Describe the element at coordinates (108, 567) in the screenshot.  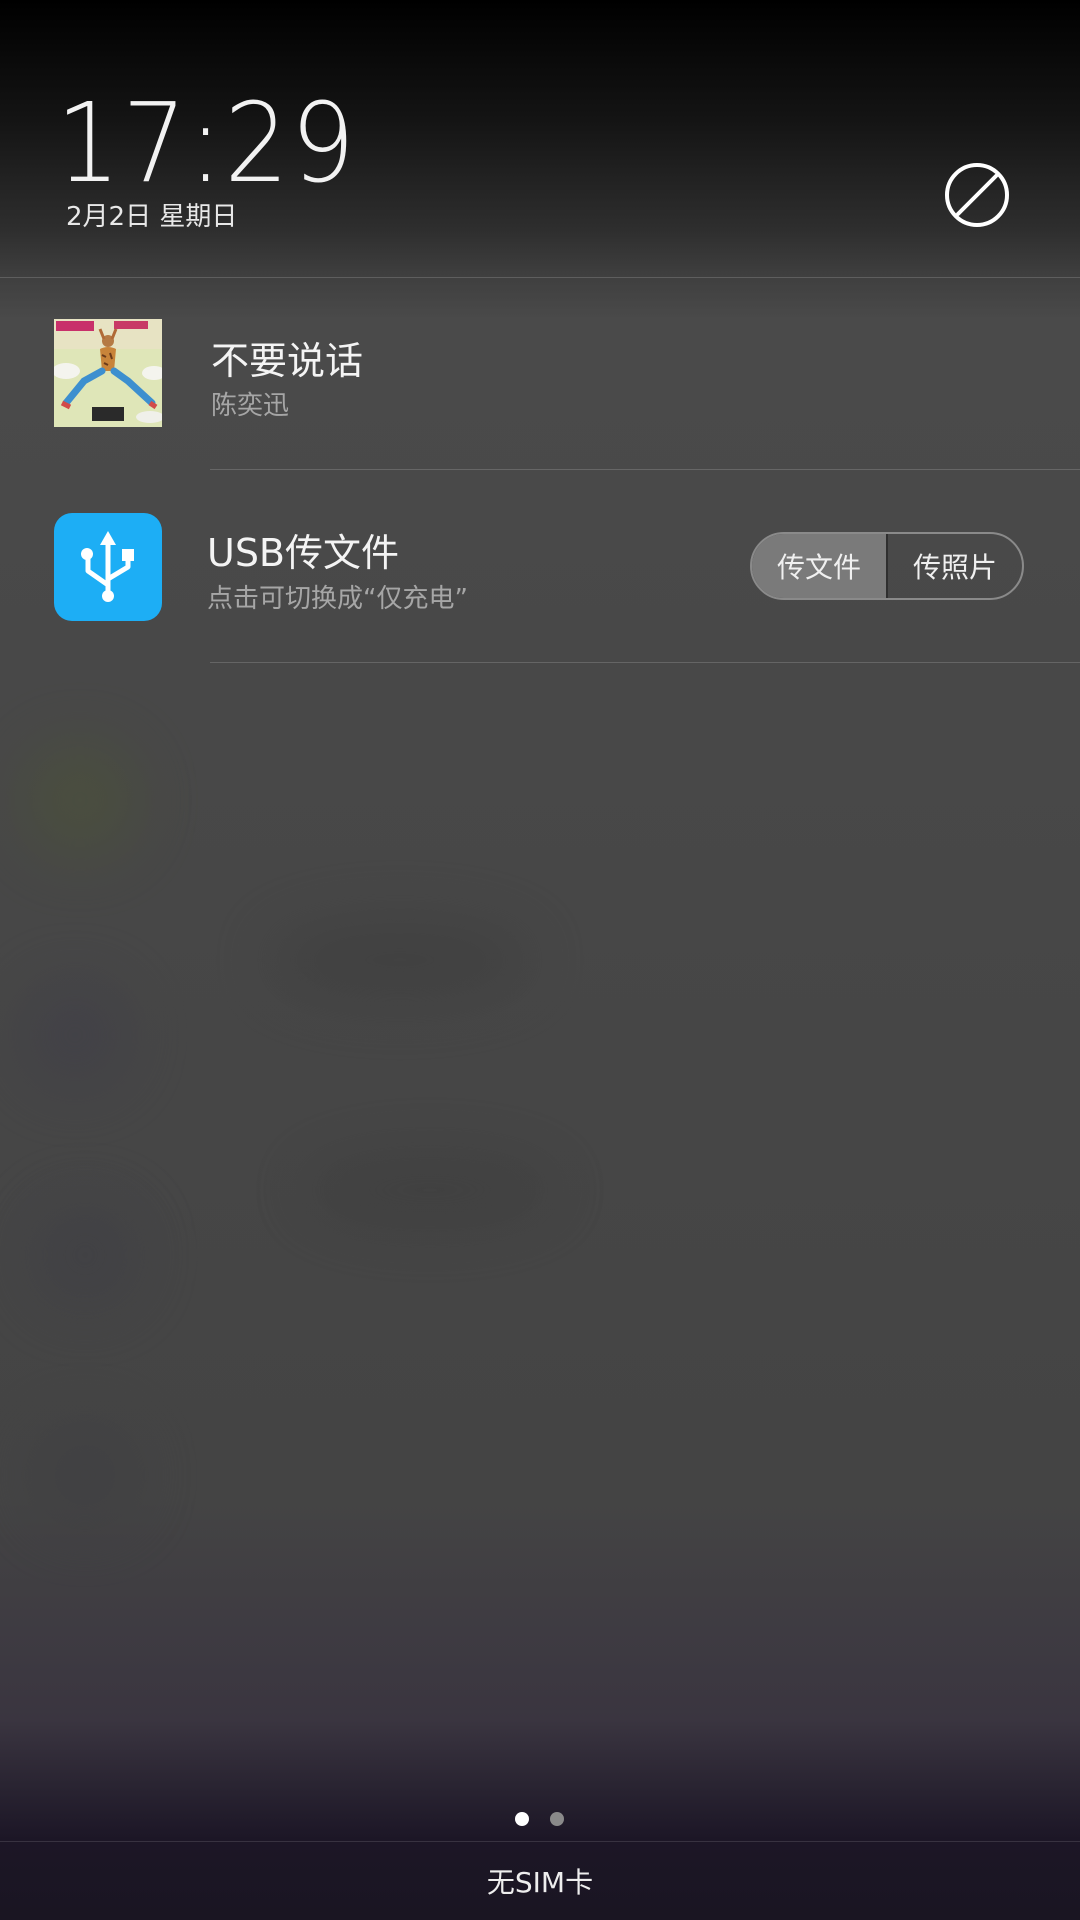
I see `usb-icon` at that location.